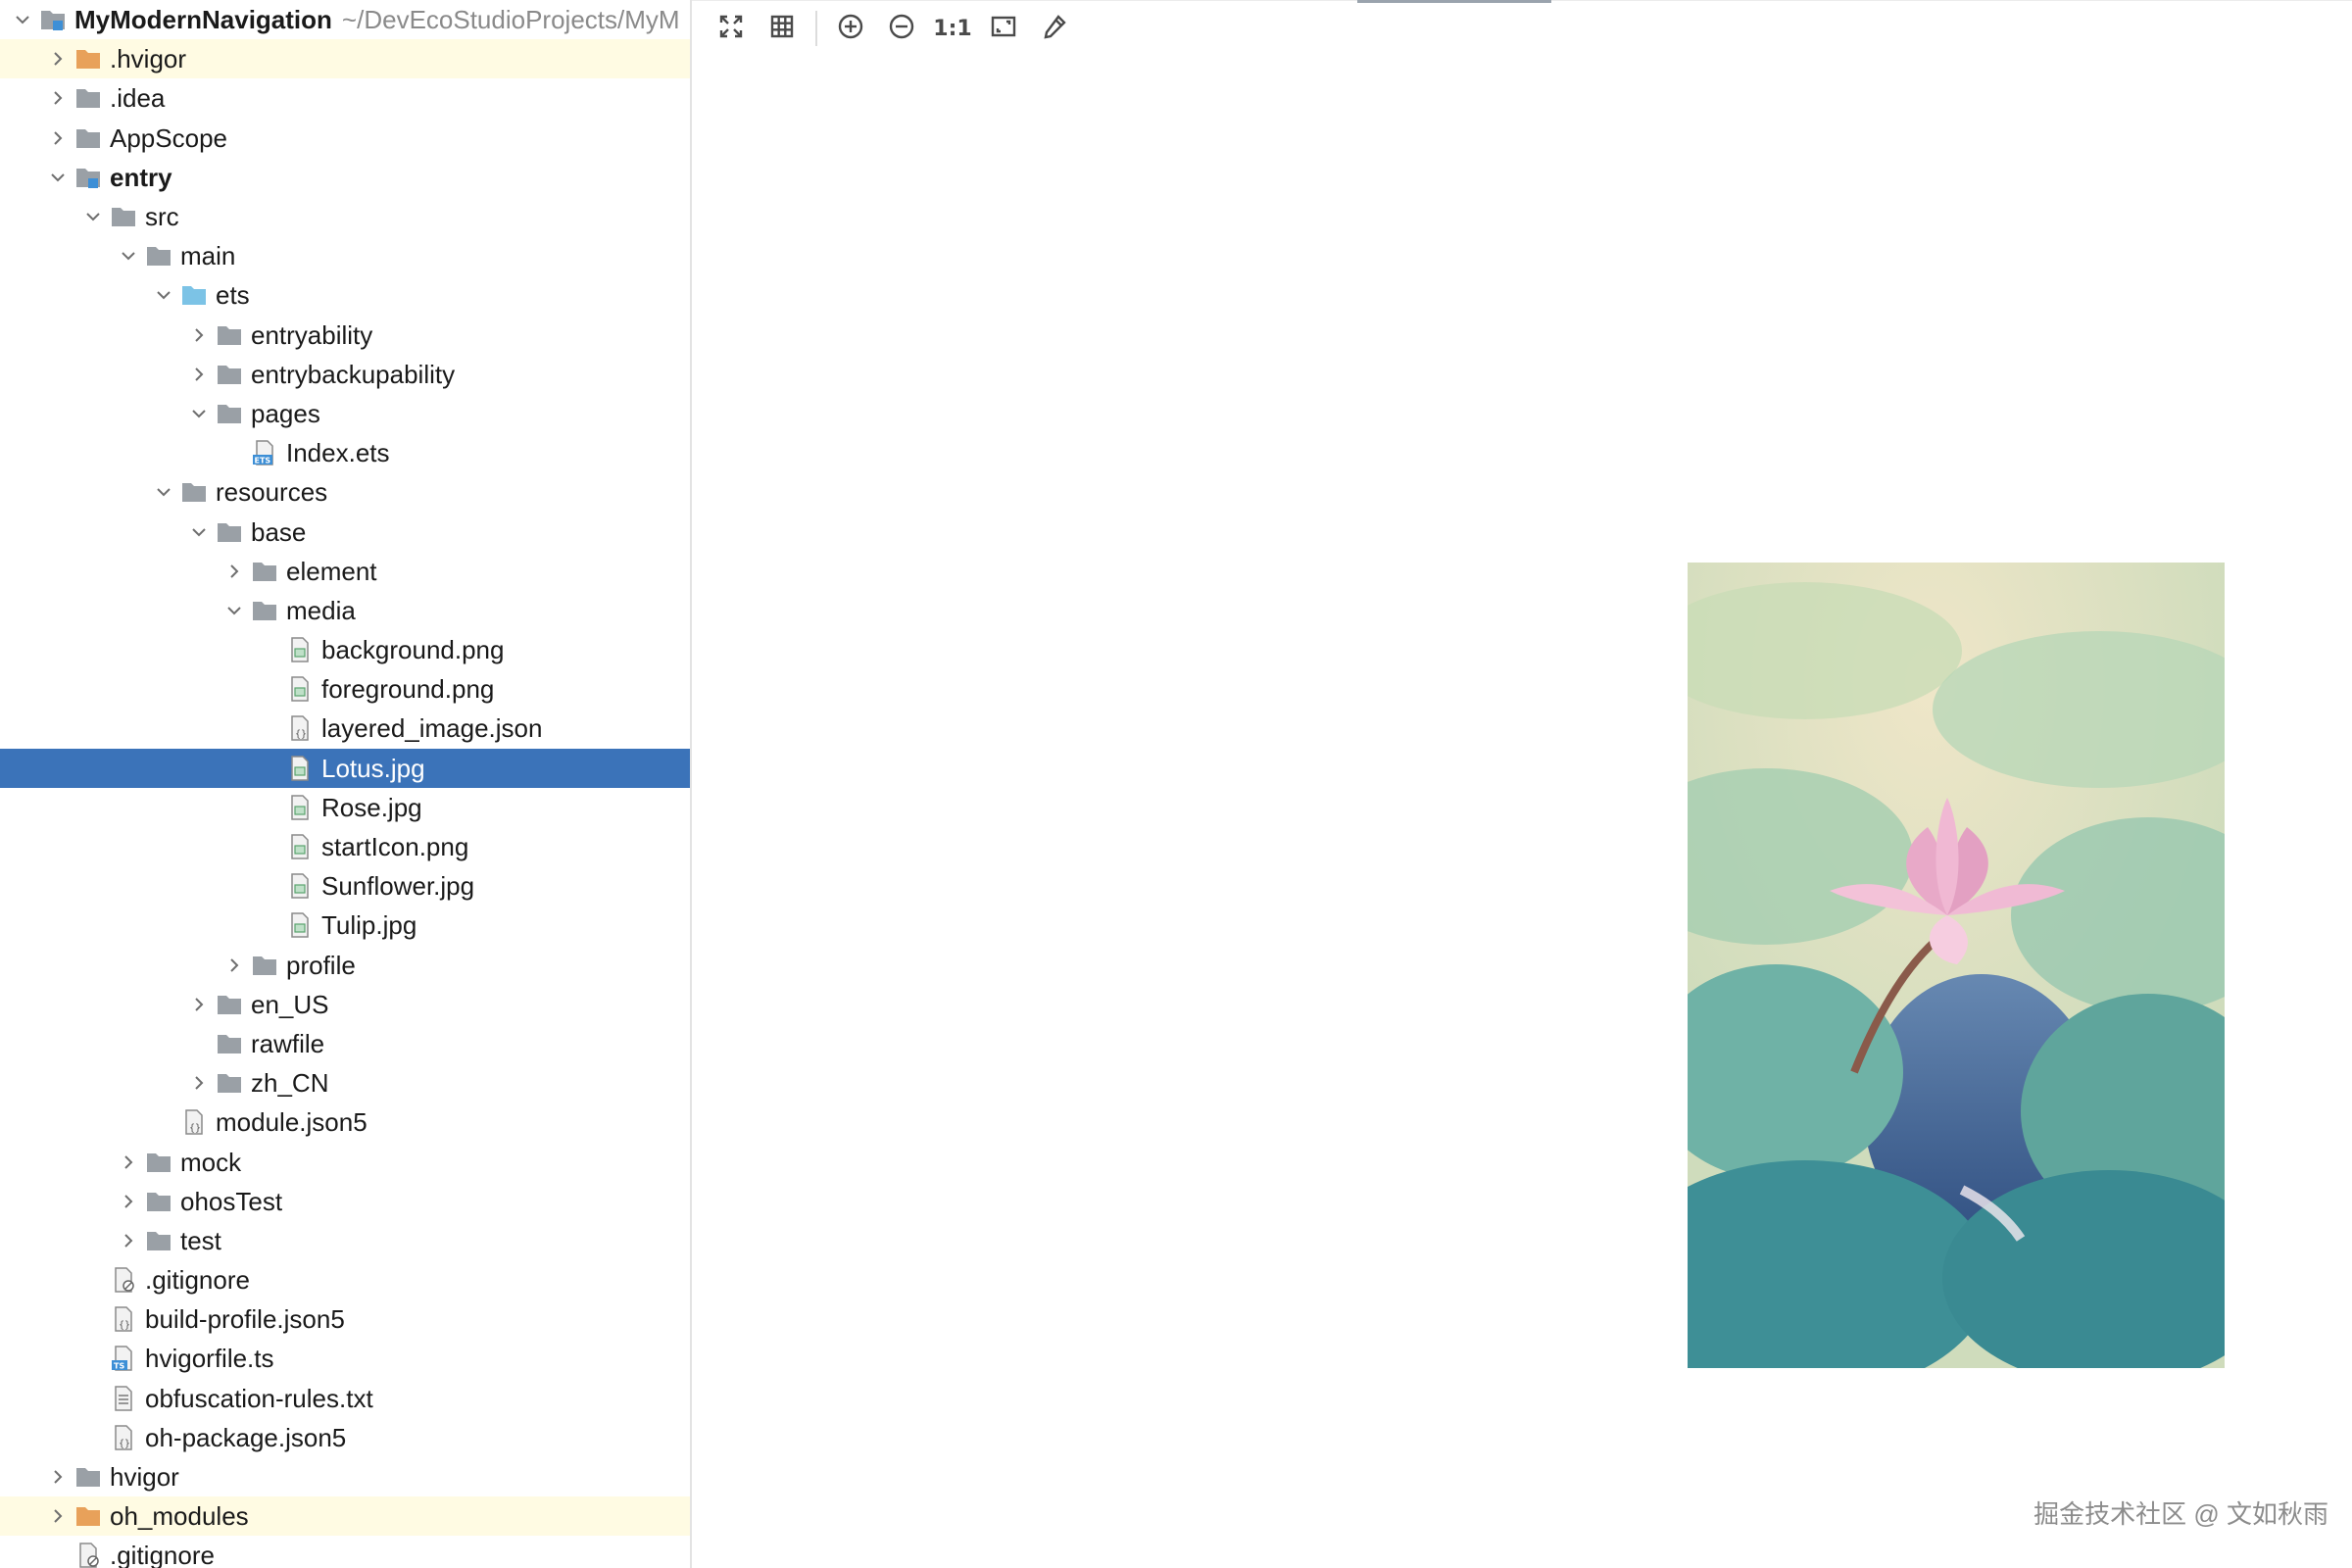 The height and width of the screenshot is (1568, 2352). Describe the element at coordinates (2181, 1514) in the screenshot. I see `watermark-text: 掘金技术社区 @ 文如秋雨` at that location.